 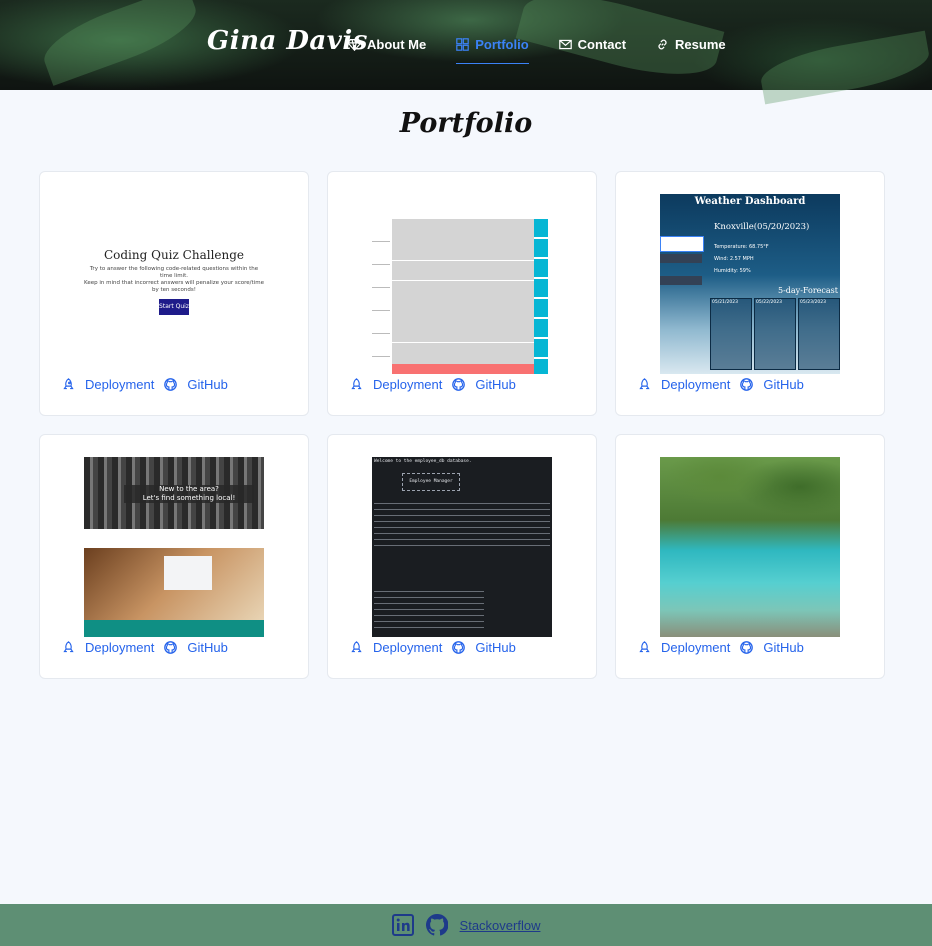 I want to click on grid-icon, so click(x=463, y=44).